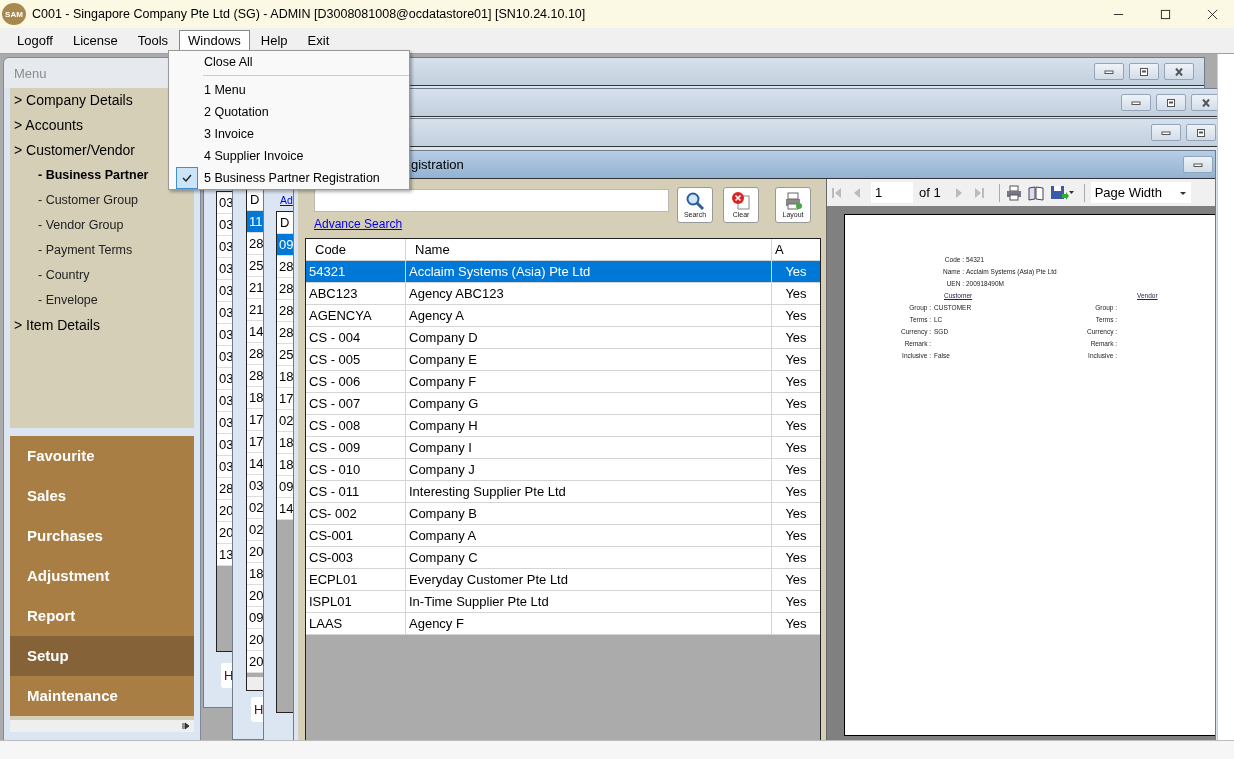  What do you see at coordinates (214, 40) in the screenshot?
I see `menu-item: Windows` at bounding box center [214, 40].